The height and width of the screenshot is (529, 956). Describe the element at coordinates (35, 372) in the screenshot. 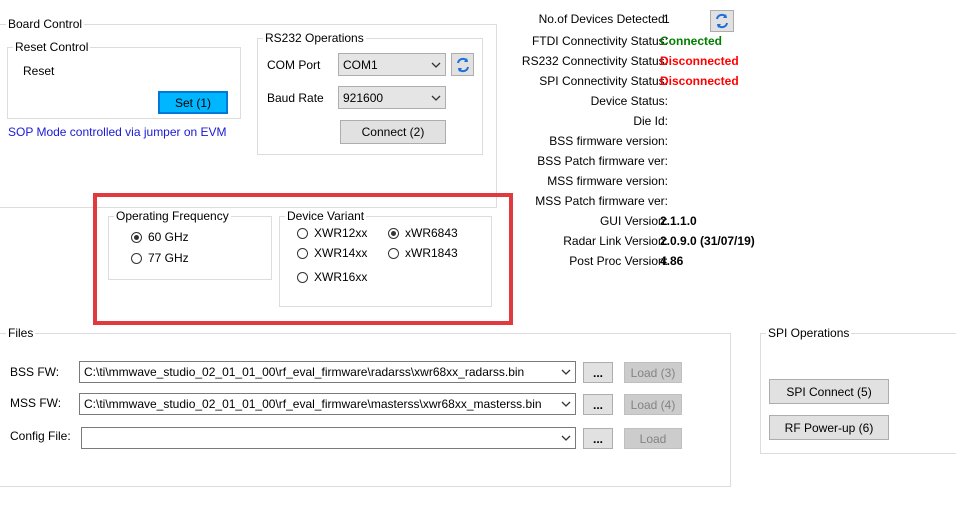

I see `bss-fw-label: BSS FW:` at that location.